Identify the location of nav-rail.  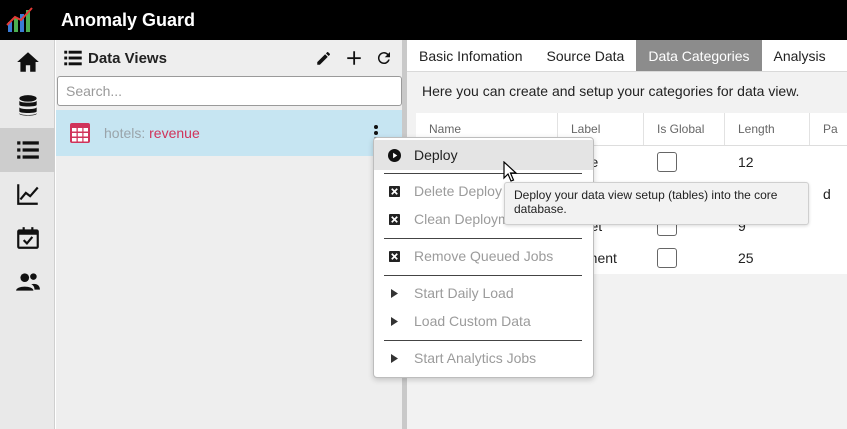
(27, 234).